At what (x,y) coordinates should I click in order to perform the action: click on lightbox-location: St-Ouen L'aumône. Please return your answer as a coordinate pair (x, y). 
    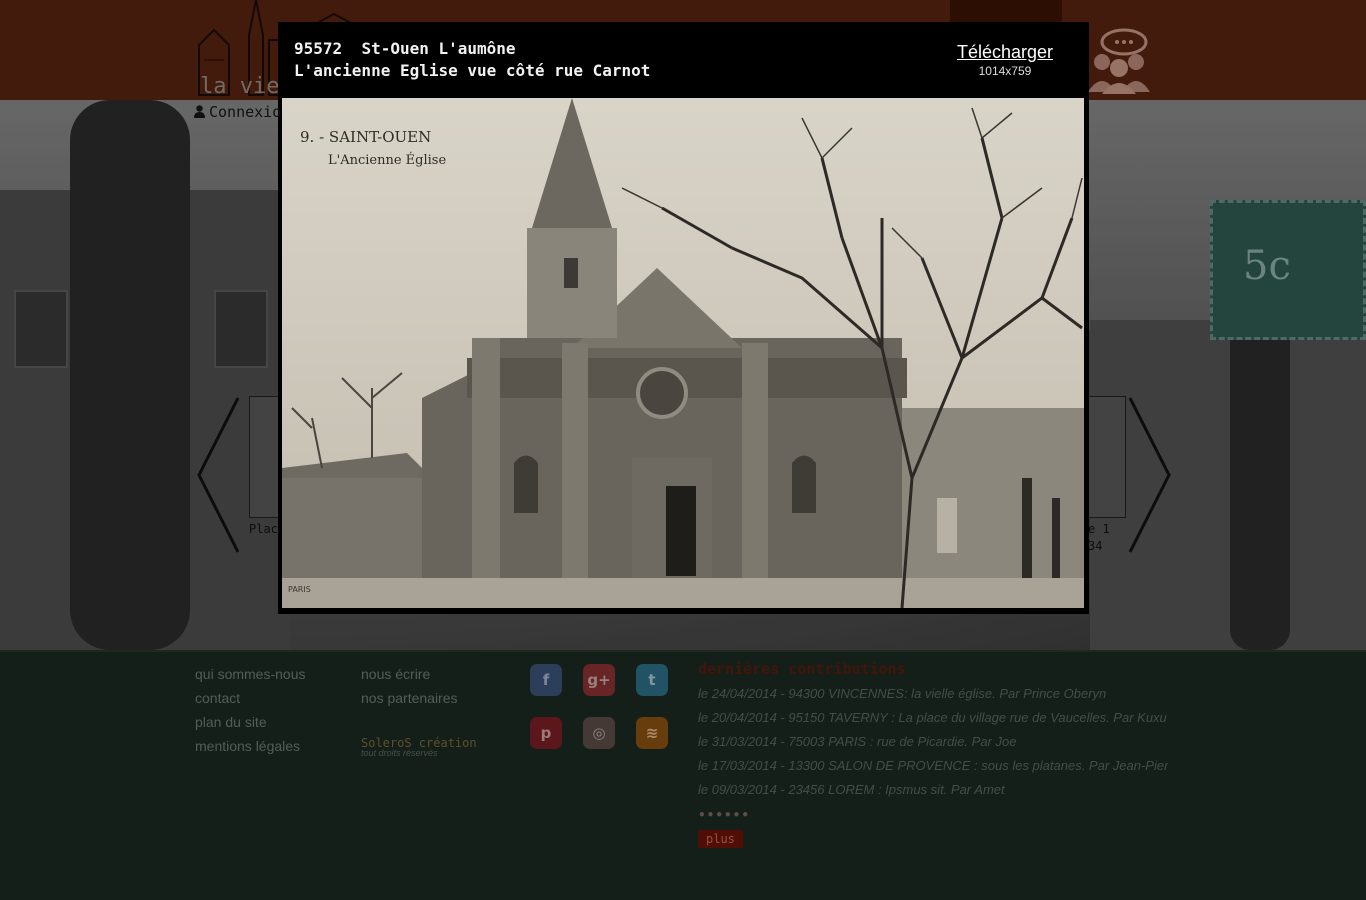
    Looking at the image, I should click on (438, 48).